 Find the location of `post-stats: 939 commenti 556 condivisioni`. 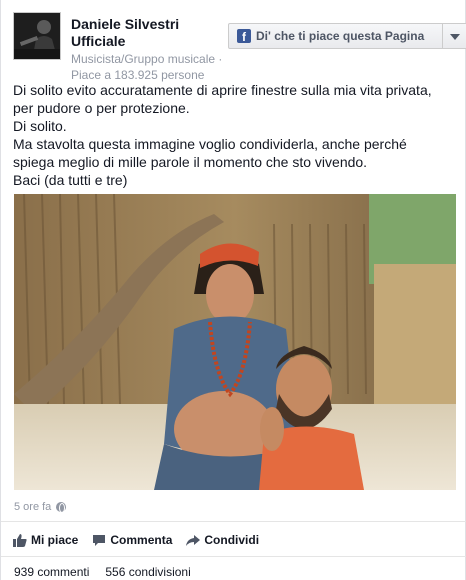

post-stats: 939 commenti 556 condivisioni is located at coordinates (110, 572).